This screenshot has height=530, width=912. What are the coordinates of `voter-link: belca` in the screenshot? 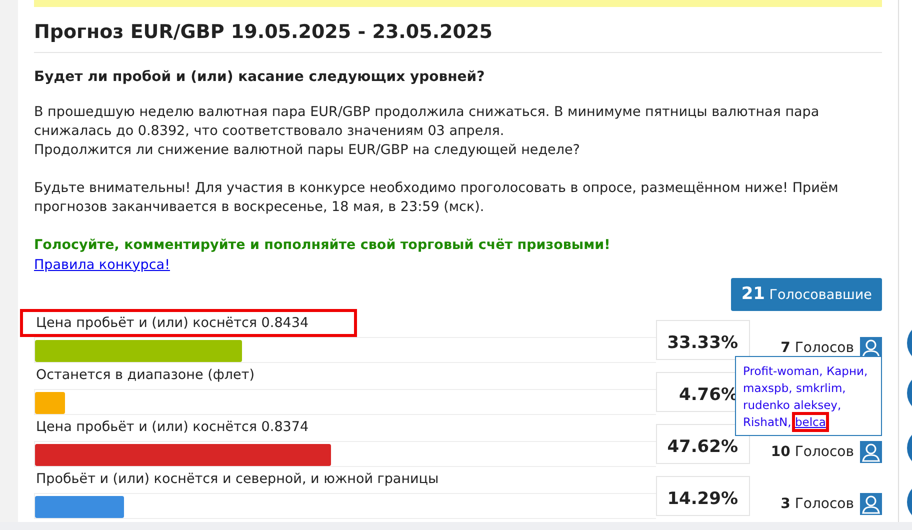 It's located at (810, 422).